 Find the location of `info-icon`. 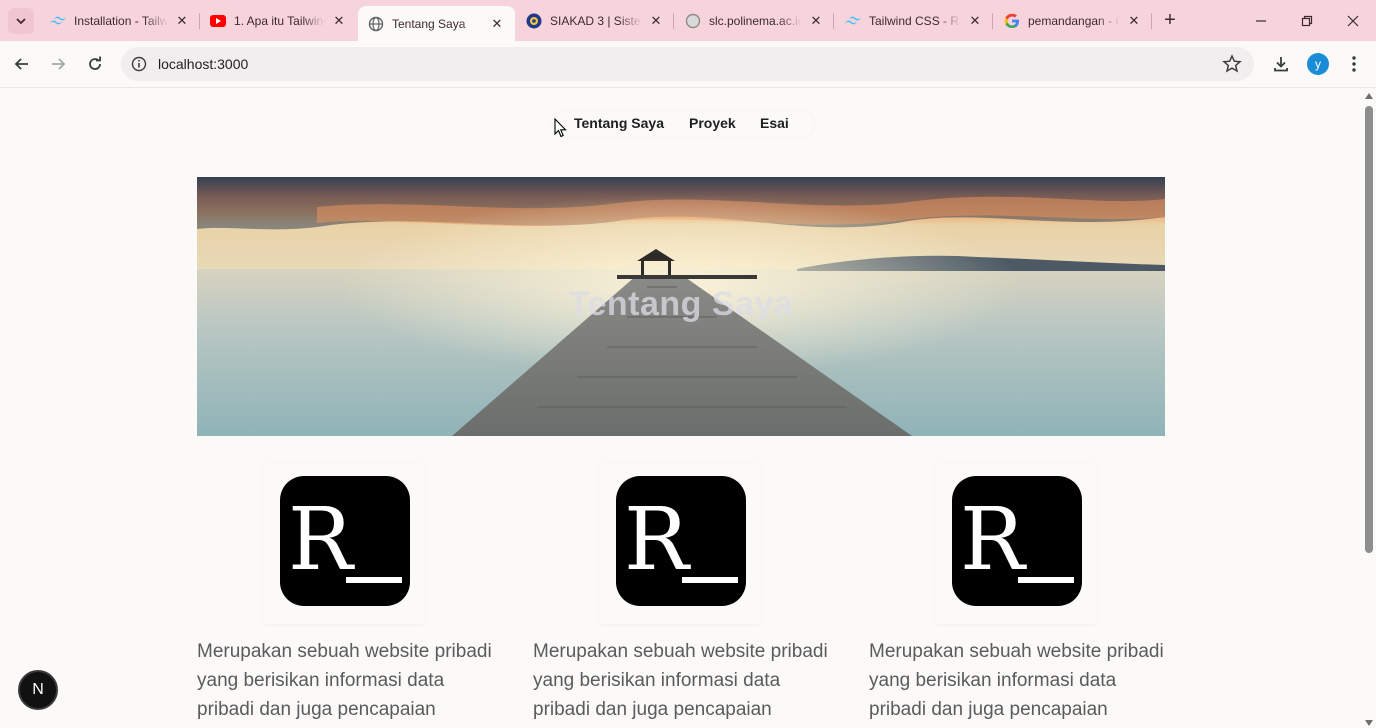

info-icon is located at coordinates (139, 64).